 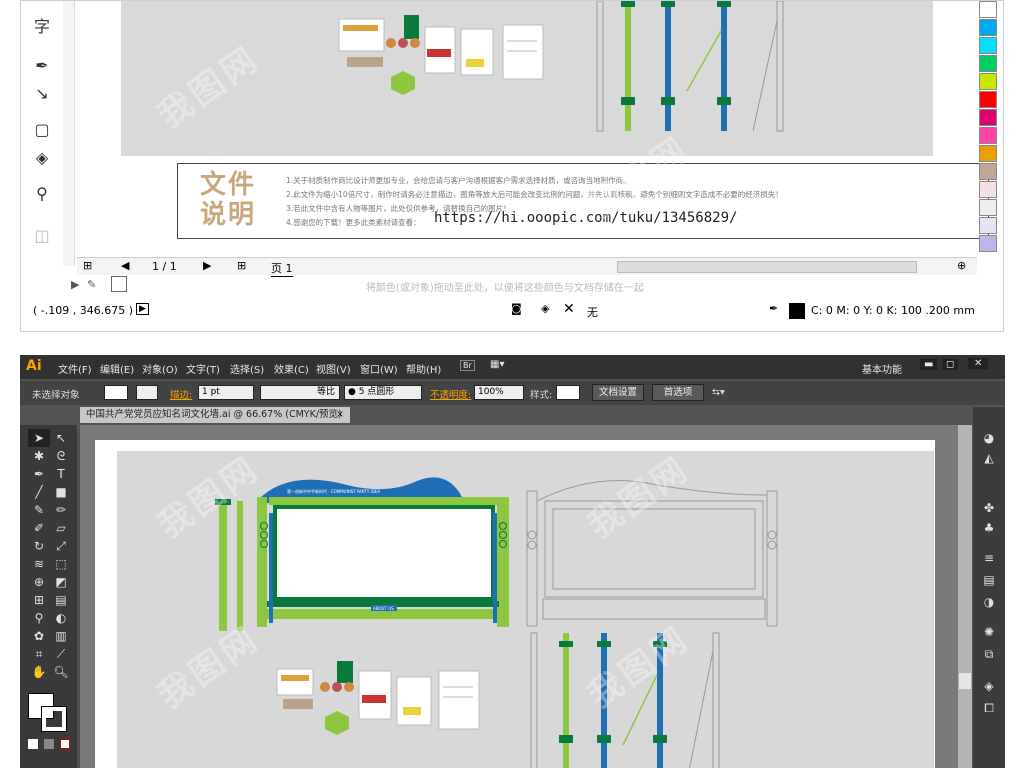 I want to click on vertical-scrollbar, so click(x=965, y=596).